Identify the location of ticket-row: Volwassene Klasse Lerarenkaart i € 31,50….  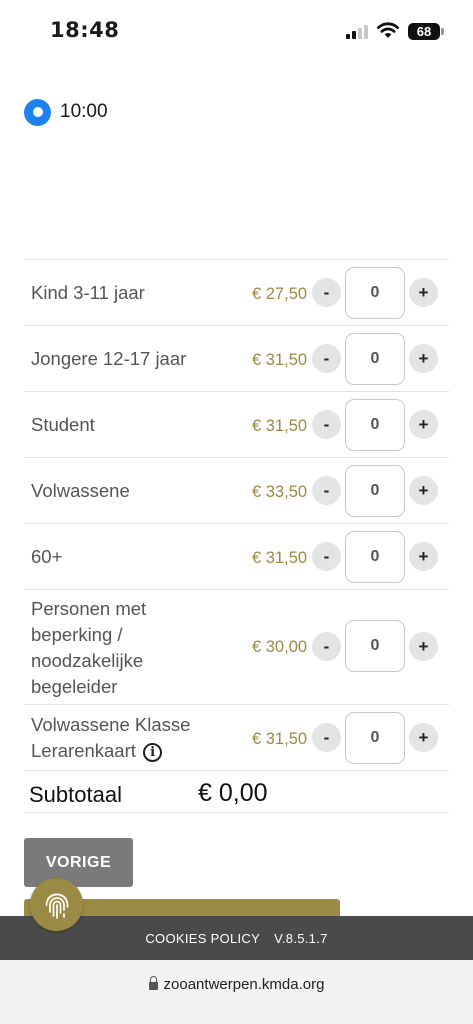
(236, 738).